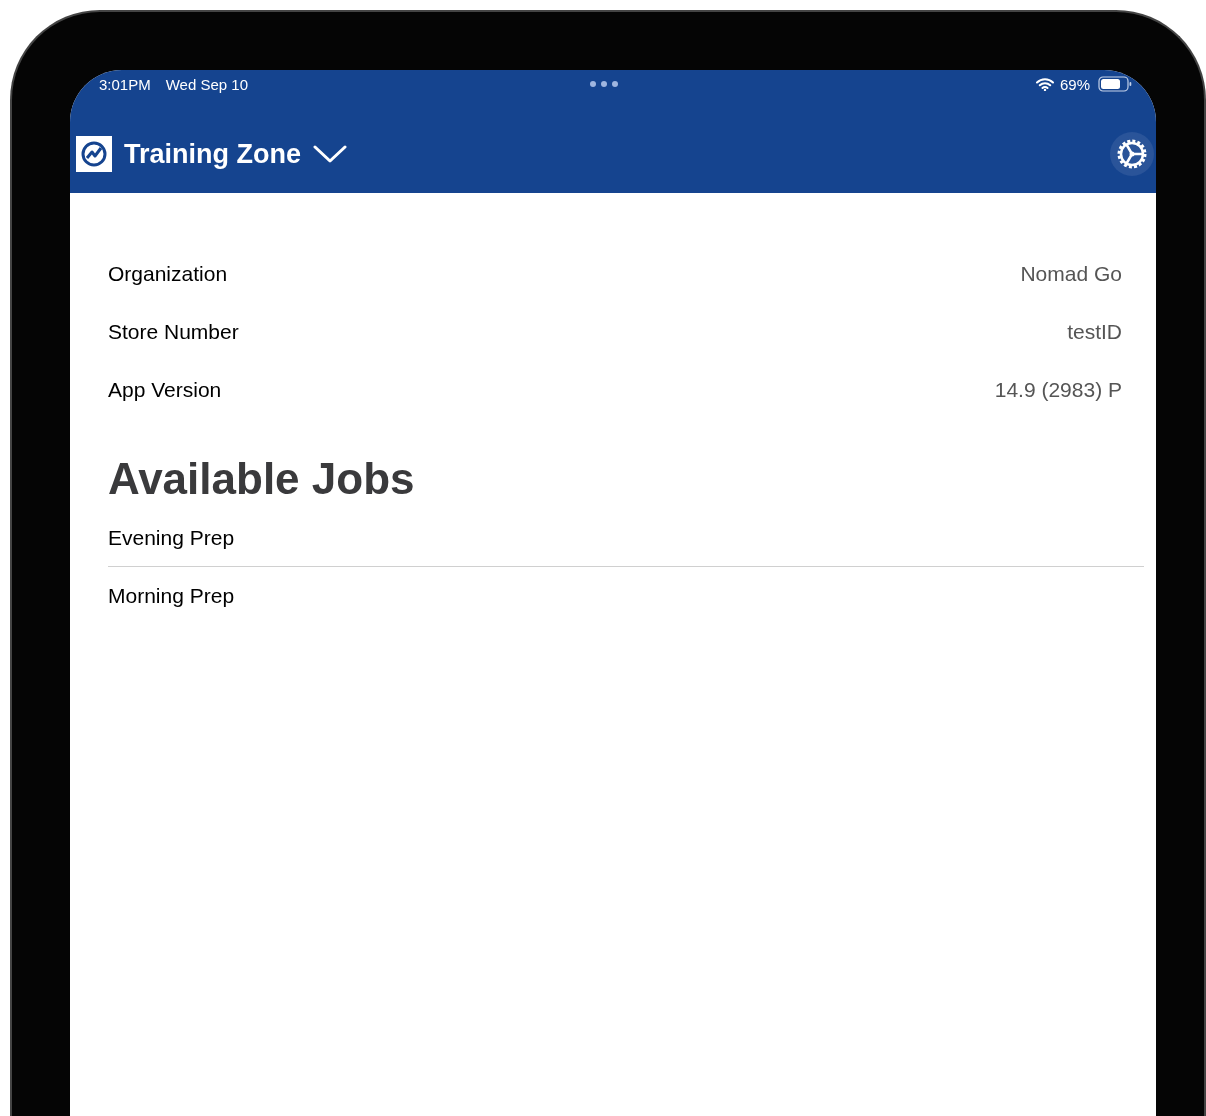  What do you see at coordinates (626, 537) in the screenshot?
I see `job-item: Evening Prep` at bounding box center [626, 537].